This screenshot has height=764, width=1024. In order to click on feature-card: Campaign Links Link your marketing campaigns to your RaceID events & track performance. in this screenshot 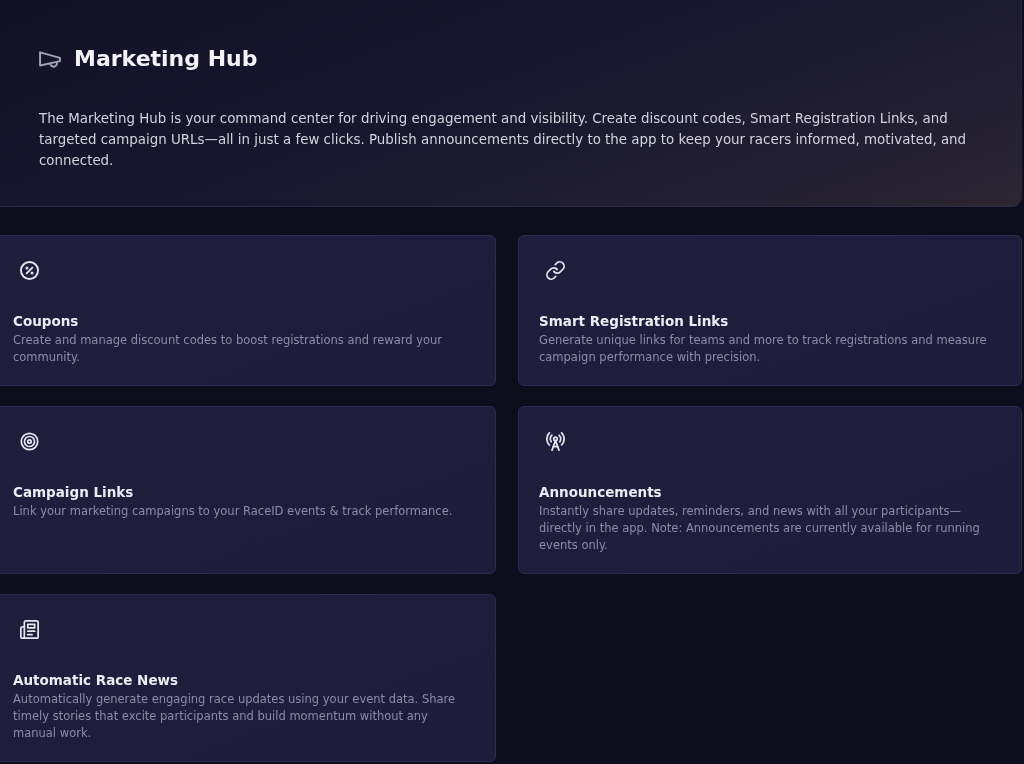, I will do `click(248, 490)`.